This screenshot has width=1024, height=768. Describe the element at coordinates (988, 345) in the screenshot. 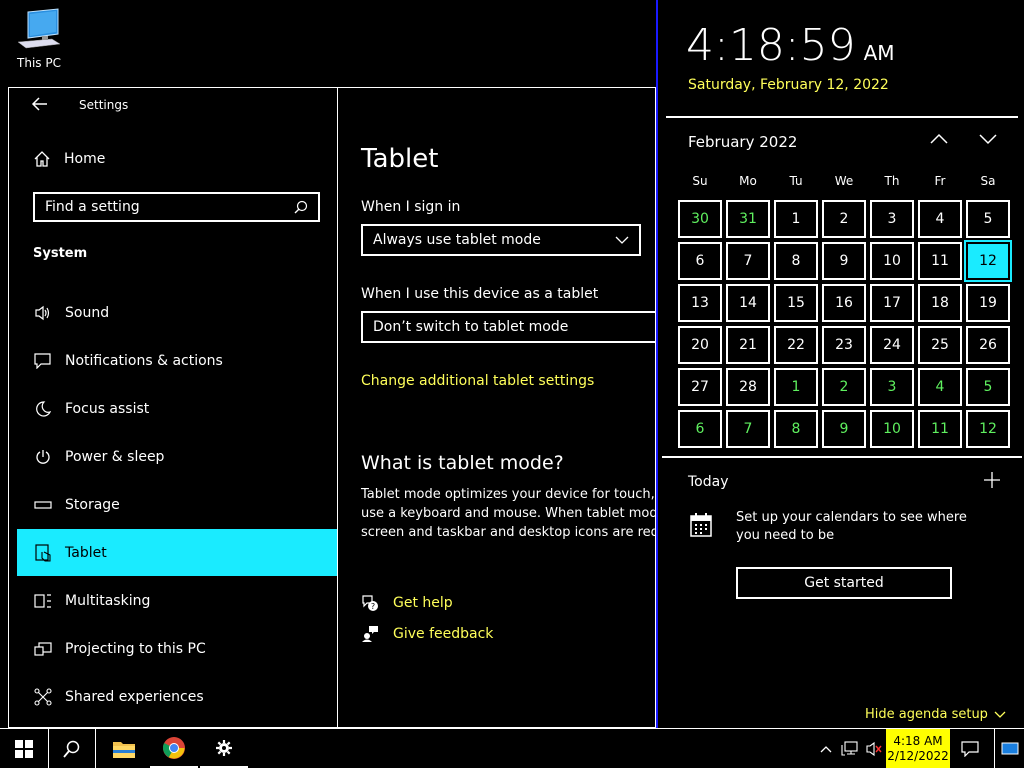

I see `calendar-day: 26` at that location.